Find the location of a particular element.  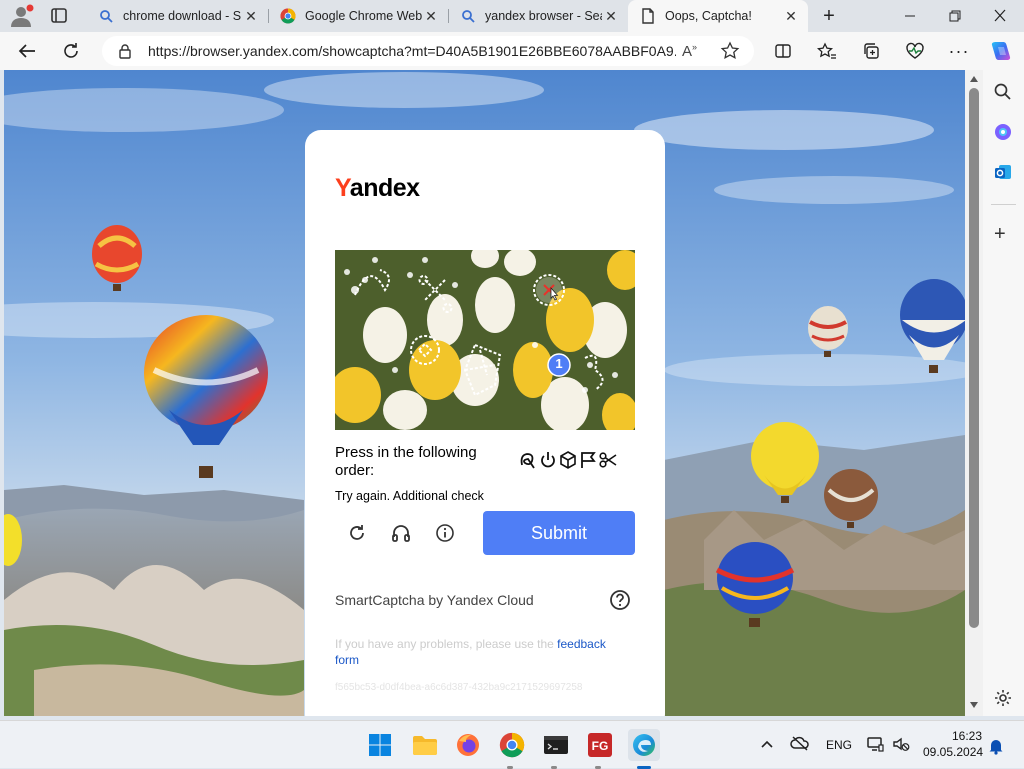

page-scrollbar is located at coordinates (974, 393).